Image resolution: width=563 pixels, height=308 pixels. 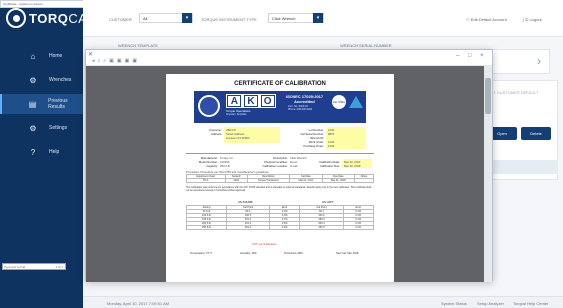 I want to click on address-field-label: Address:, so click(x=216, y=134).